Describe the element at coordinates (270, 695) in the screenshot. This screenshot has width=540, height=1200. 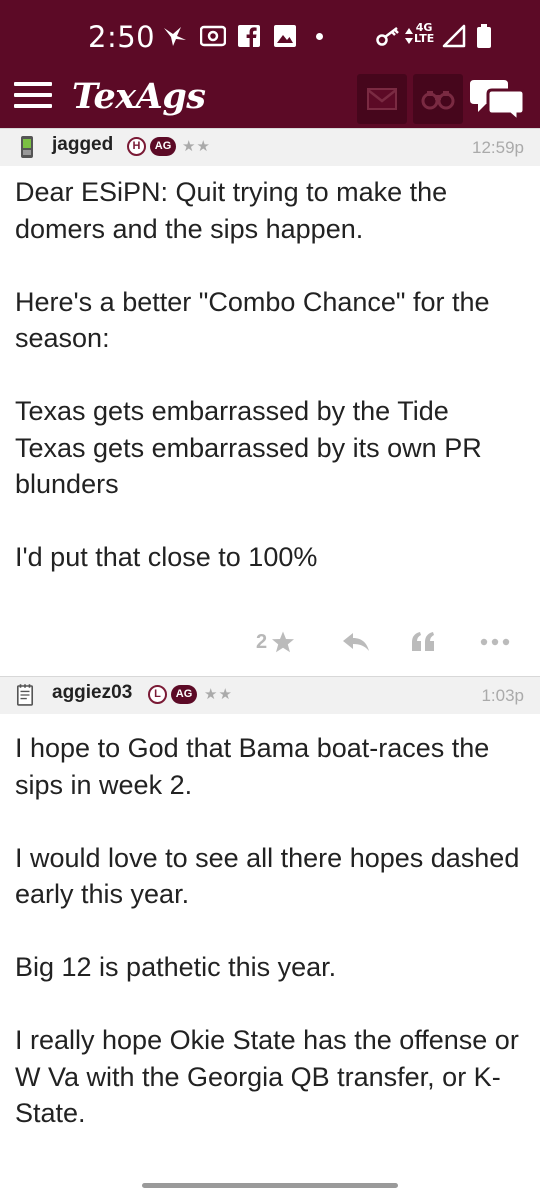
I see `post-header: aggiez03 L AG ★★ 1:03p` at that location.